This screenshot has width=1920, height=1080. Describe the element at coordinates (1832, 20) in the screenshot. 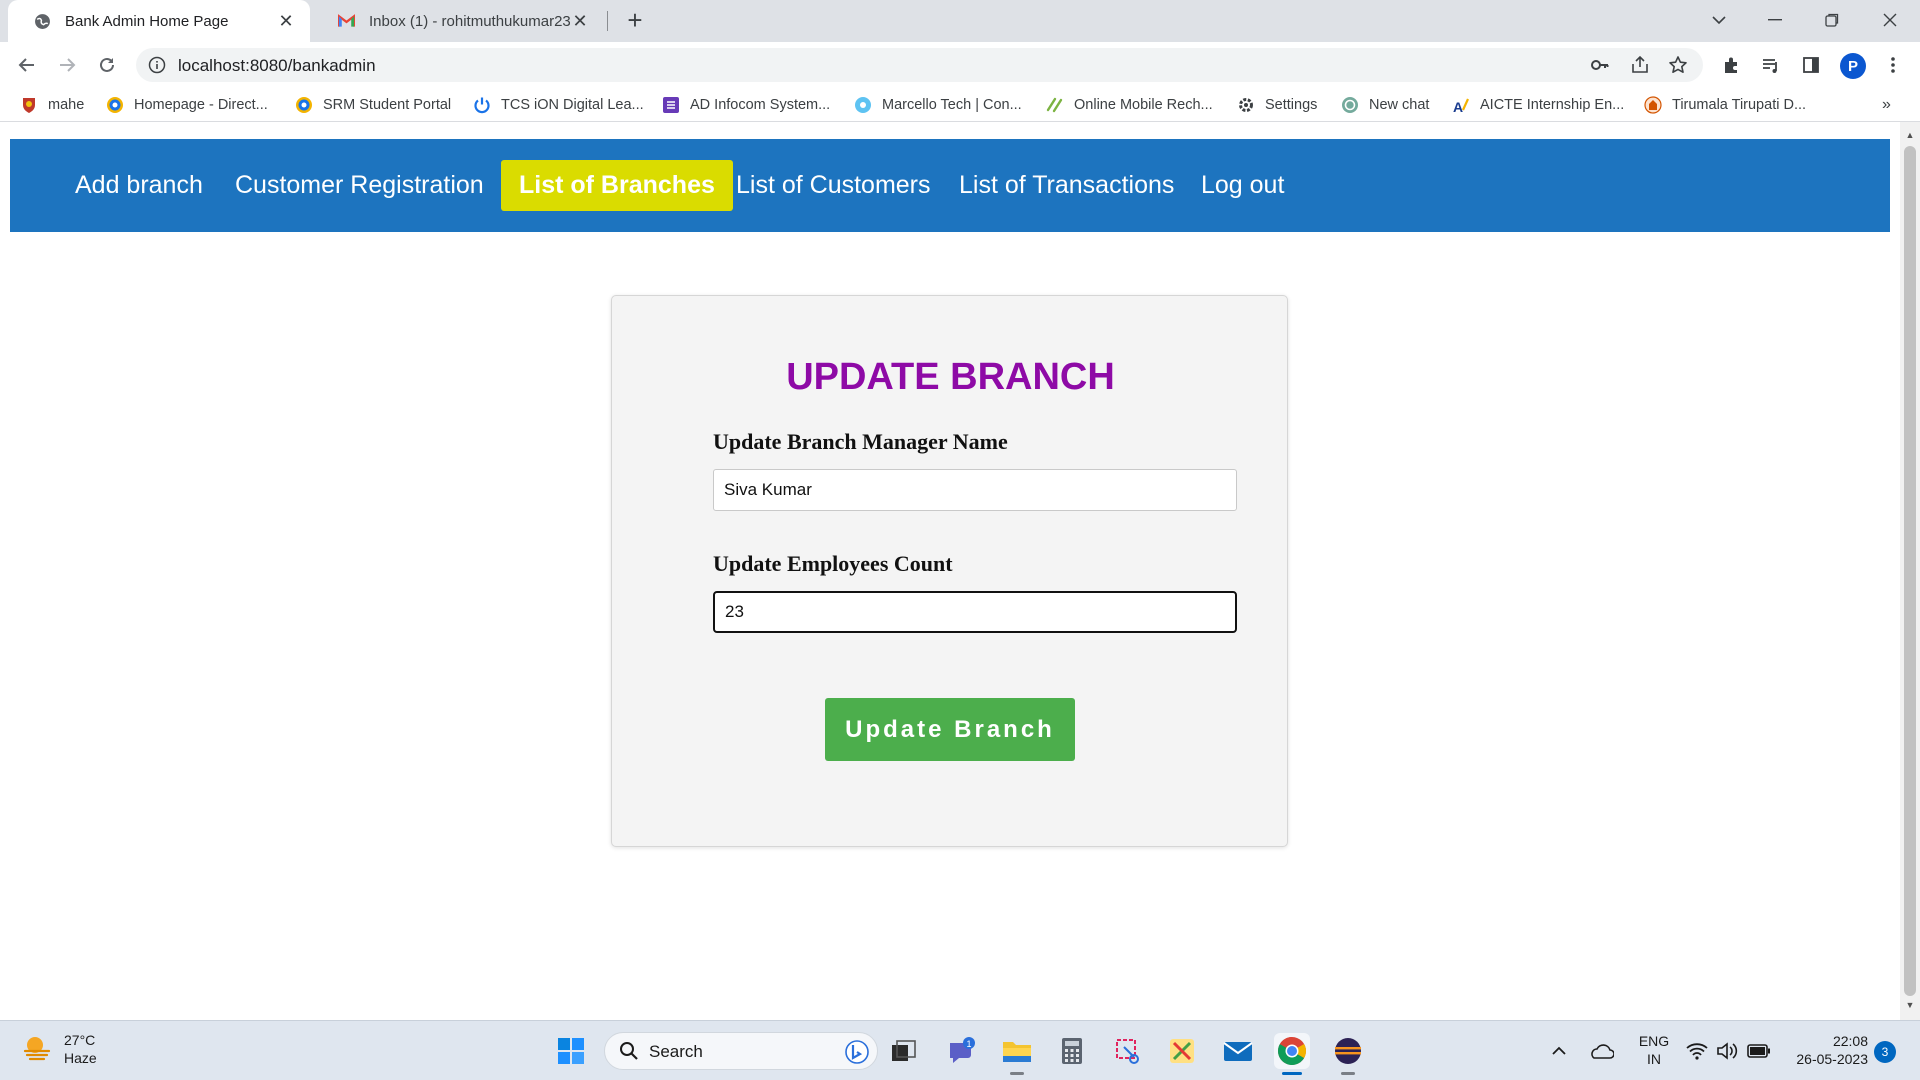

I see `restore-button` at that location.